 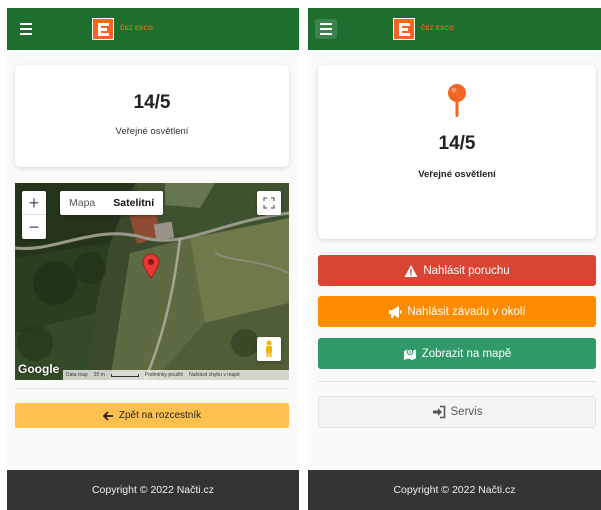 I want to click on report-fault-label: Nahlásit poruchu, so click(x=466, y=270).